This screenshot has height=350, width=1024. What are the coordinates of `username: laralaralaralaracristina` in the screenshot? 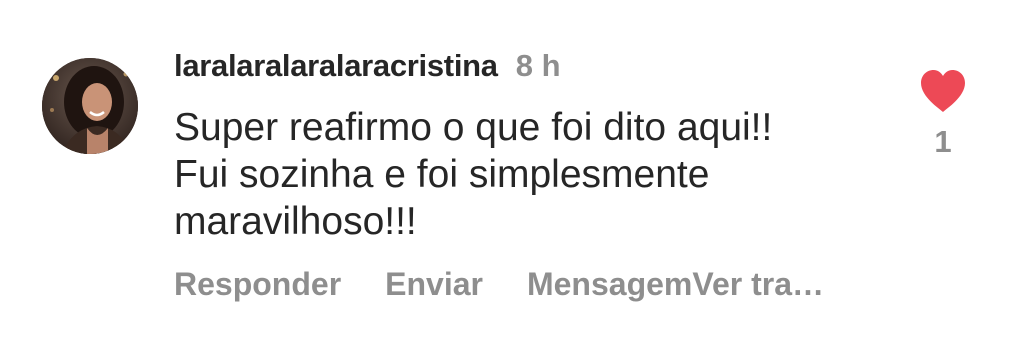 It's located at (336, 66).